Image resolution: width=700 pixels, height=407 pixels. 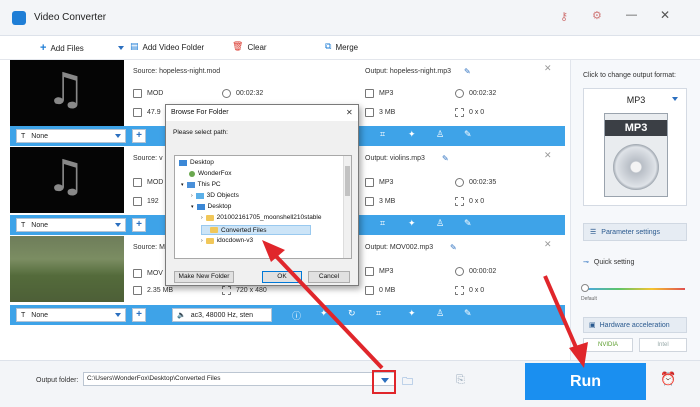 What do you see at coordinates (327, 310) in the screenshot?
I see `arrow-to-folder-line` at bounding box center [327, 310].